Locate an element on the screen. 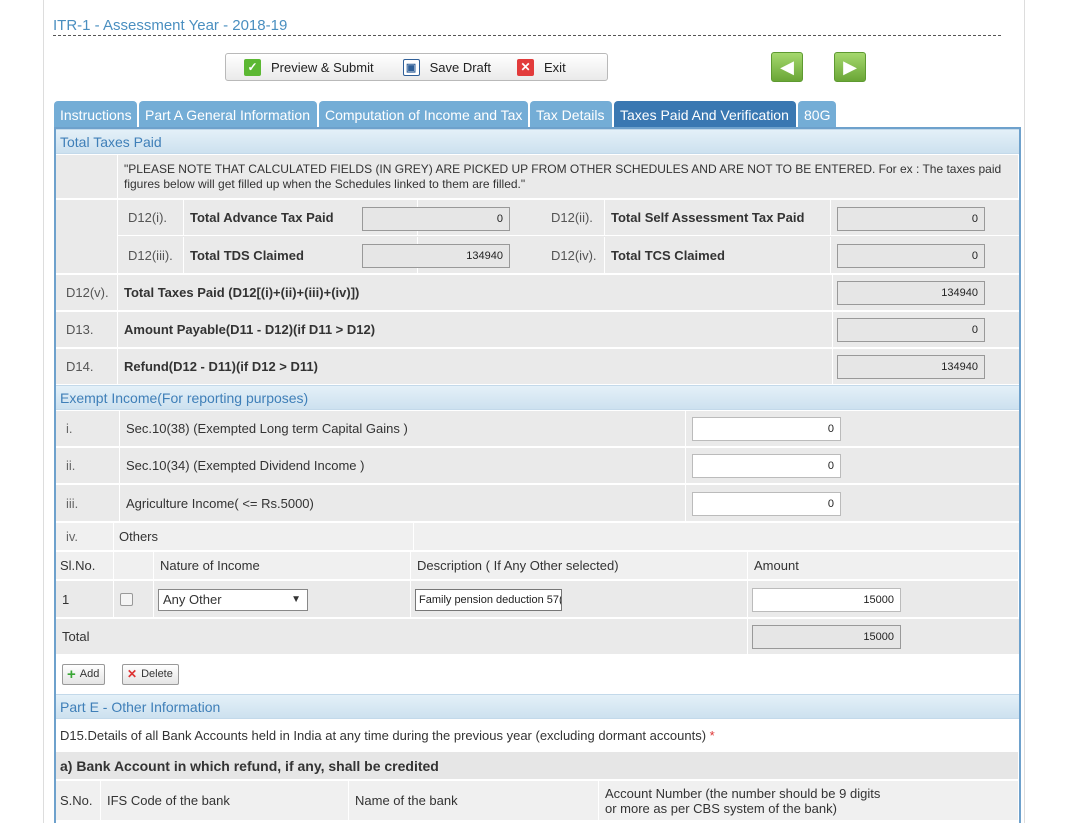 Image resolution: width=1065 pixels, height=823 pixels. total-row: Total 15000 is located at coordinates (537, 637).